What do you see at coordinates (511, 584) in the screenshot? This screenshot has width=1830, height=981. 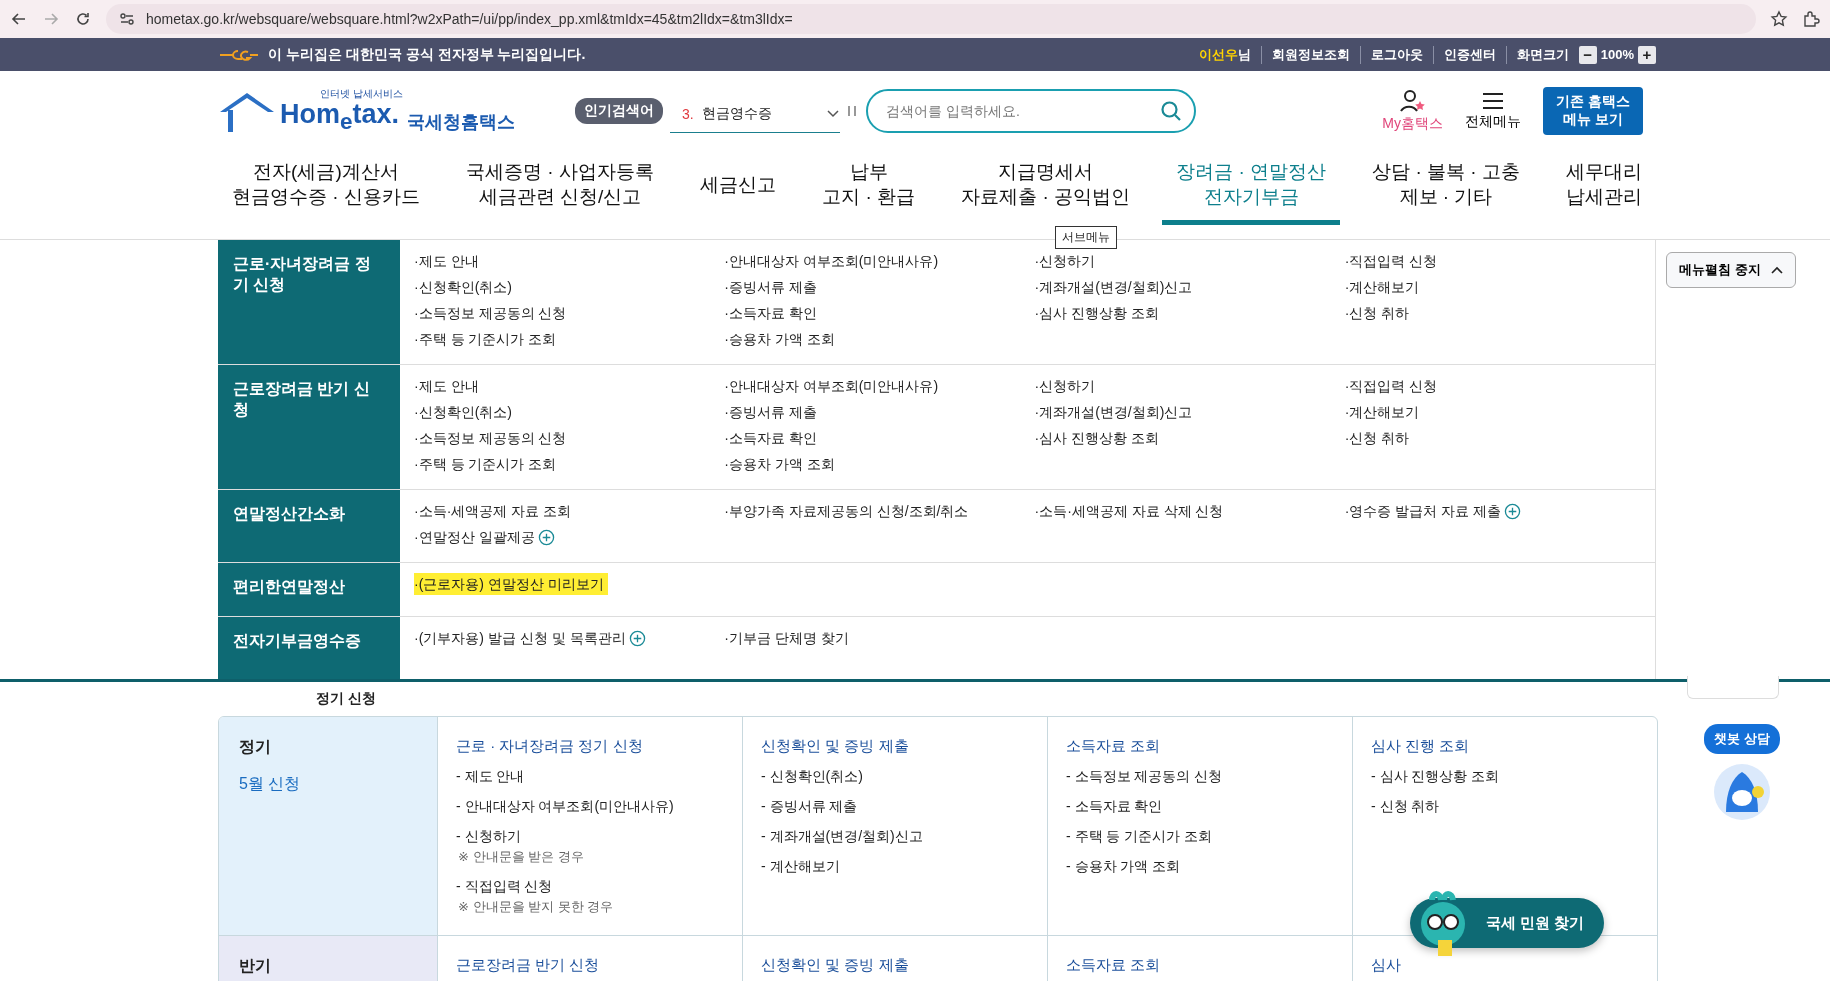 I see `menu-link: ·(근로자용) 연말정산 미리보기` at bounding box center [511, 584].